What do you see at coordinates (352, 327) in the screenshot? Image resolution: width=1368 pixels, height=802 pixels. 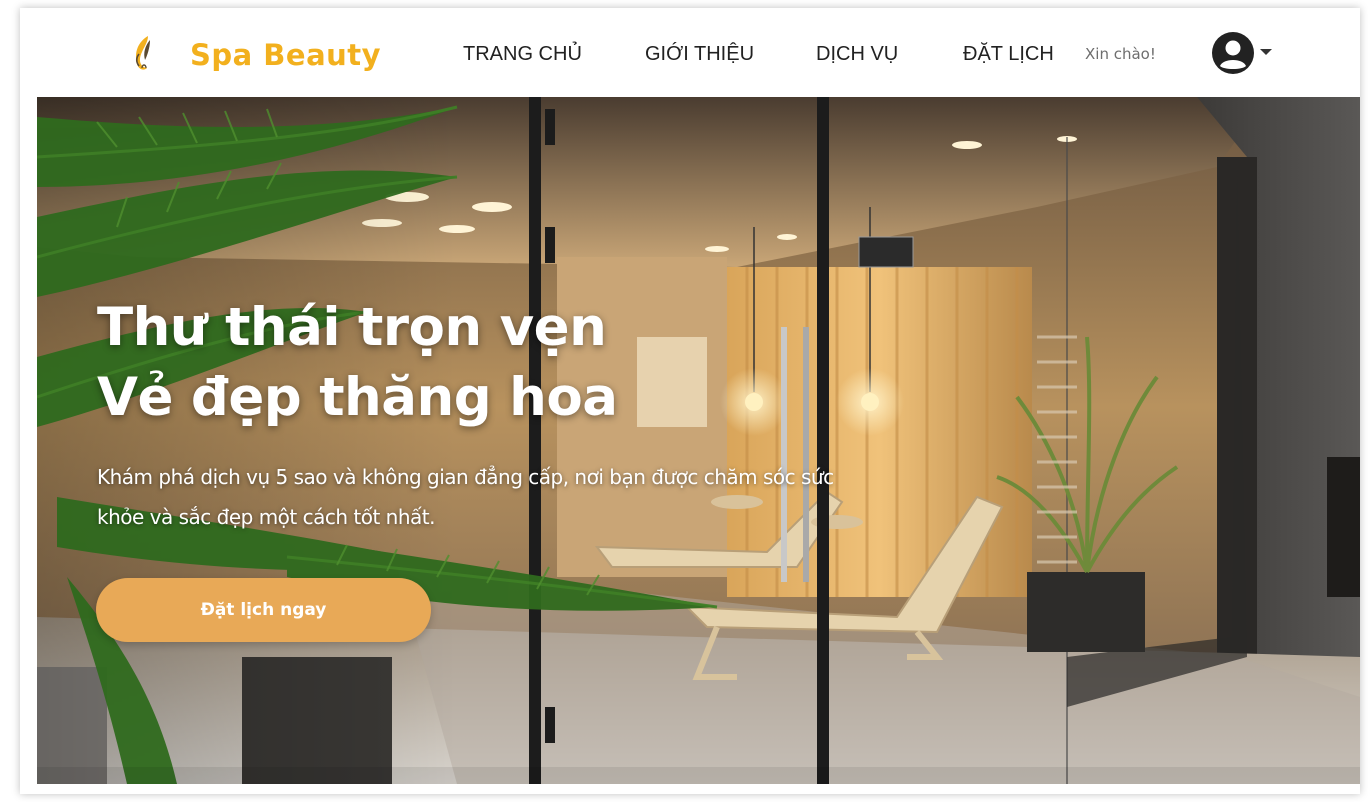 I see `hero-title-line1: Thư thái trọn vẹn` at bounding box center [352, 327].